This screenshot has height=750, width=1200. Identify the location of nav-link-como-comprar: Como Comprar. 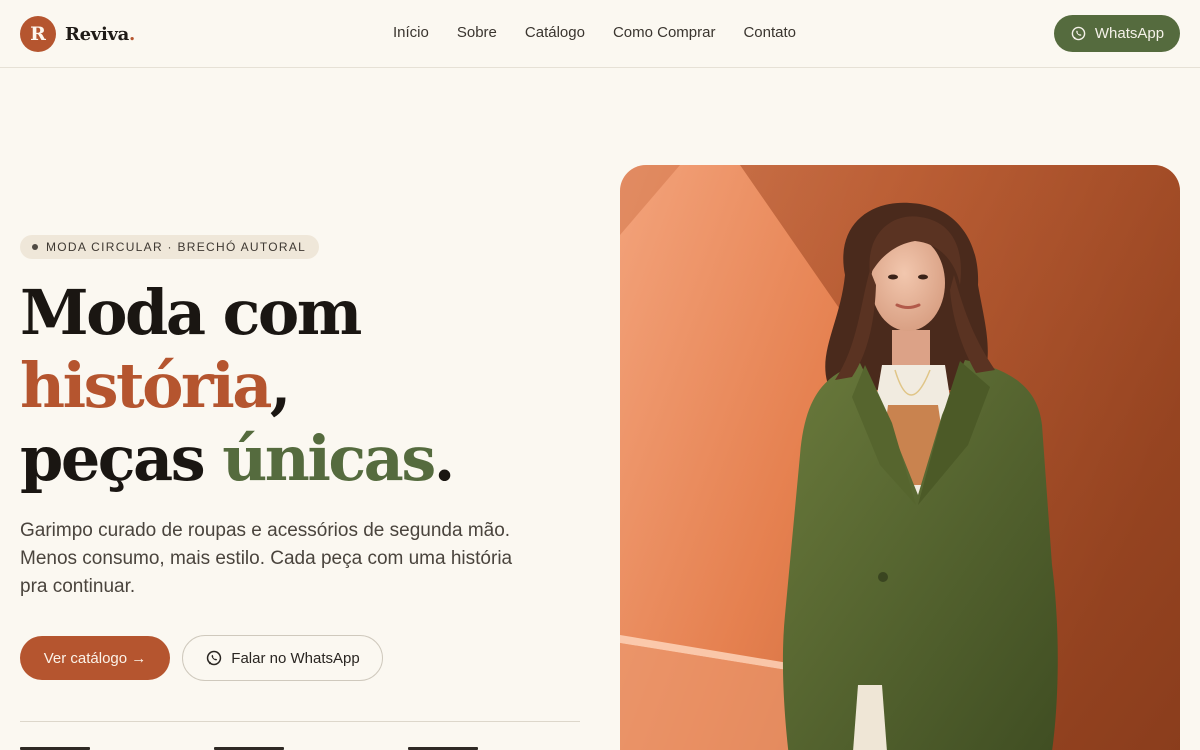
(664, 33).